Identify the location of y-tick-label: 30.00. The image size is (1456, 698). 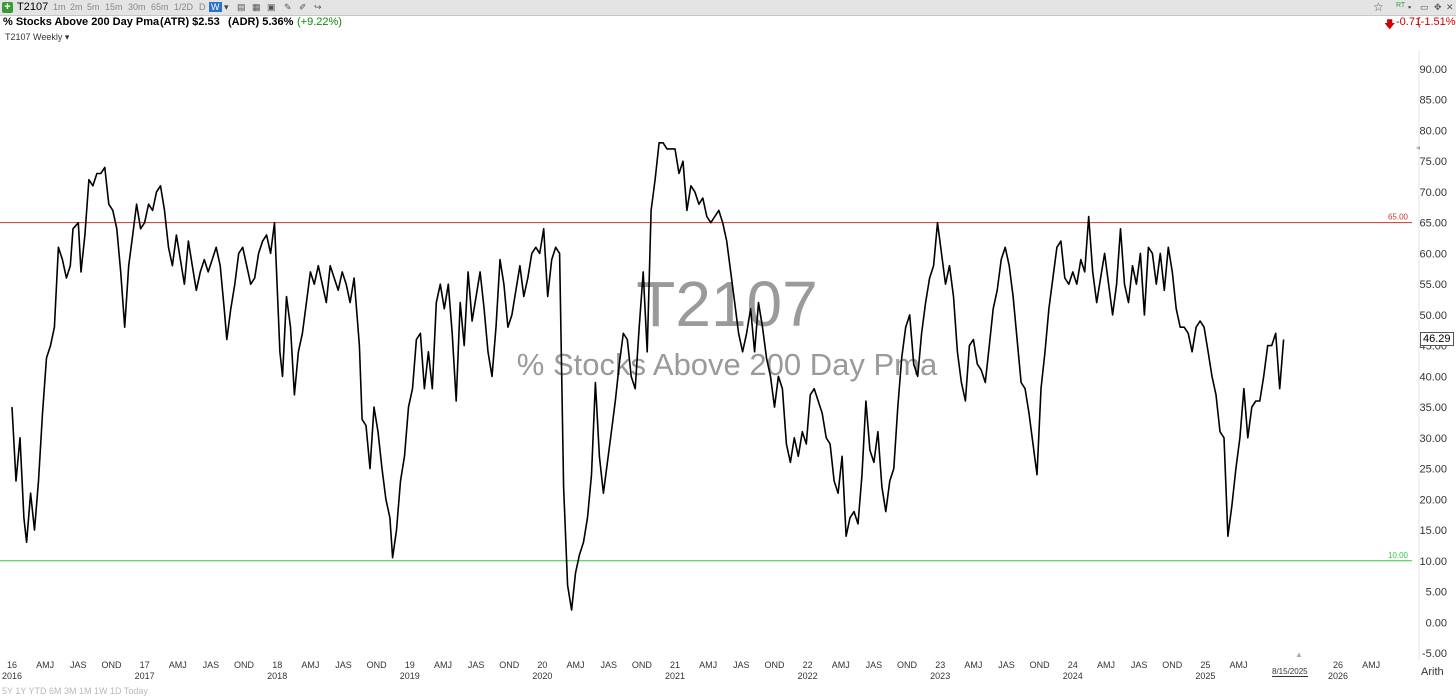
(1433, 439).